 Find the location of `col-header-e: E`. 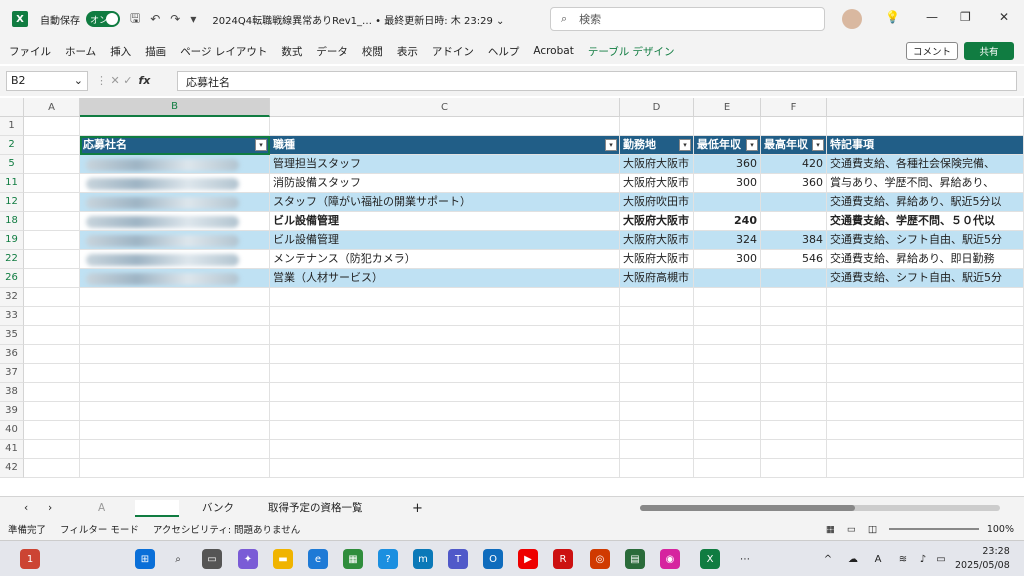

col-header-e: E is located at coordinates (727, 107).